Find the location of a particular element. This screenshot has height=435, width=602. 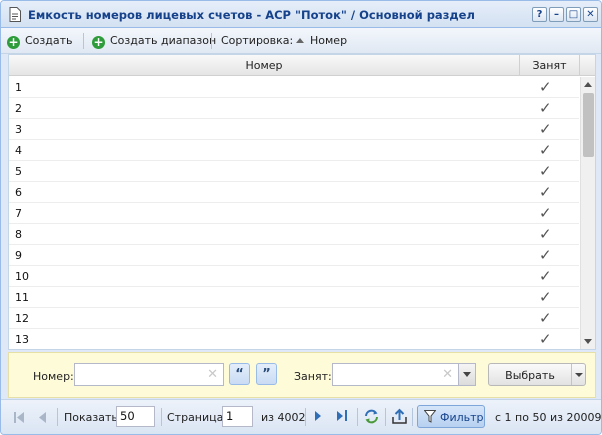

export-icon is located at coordinates (399, 416).